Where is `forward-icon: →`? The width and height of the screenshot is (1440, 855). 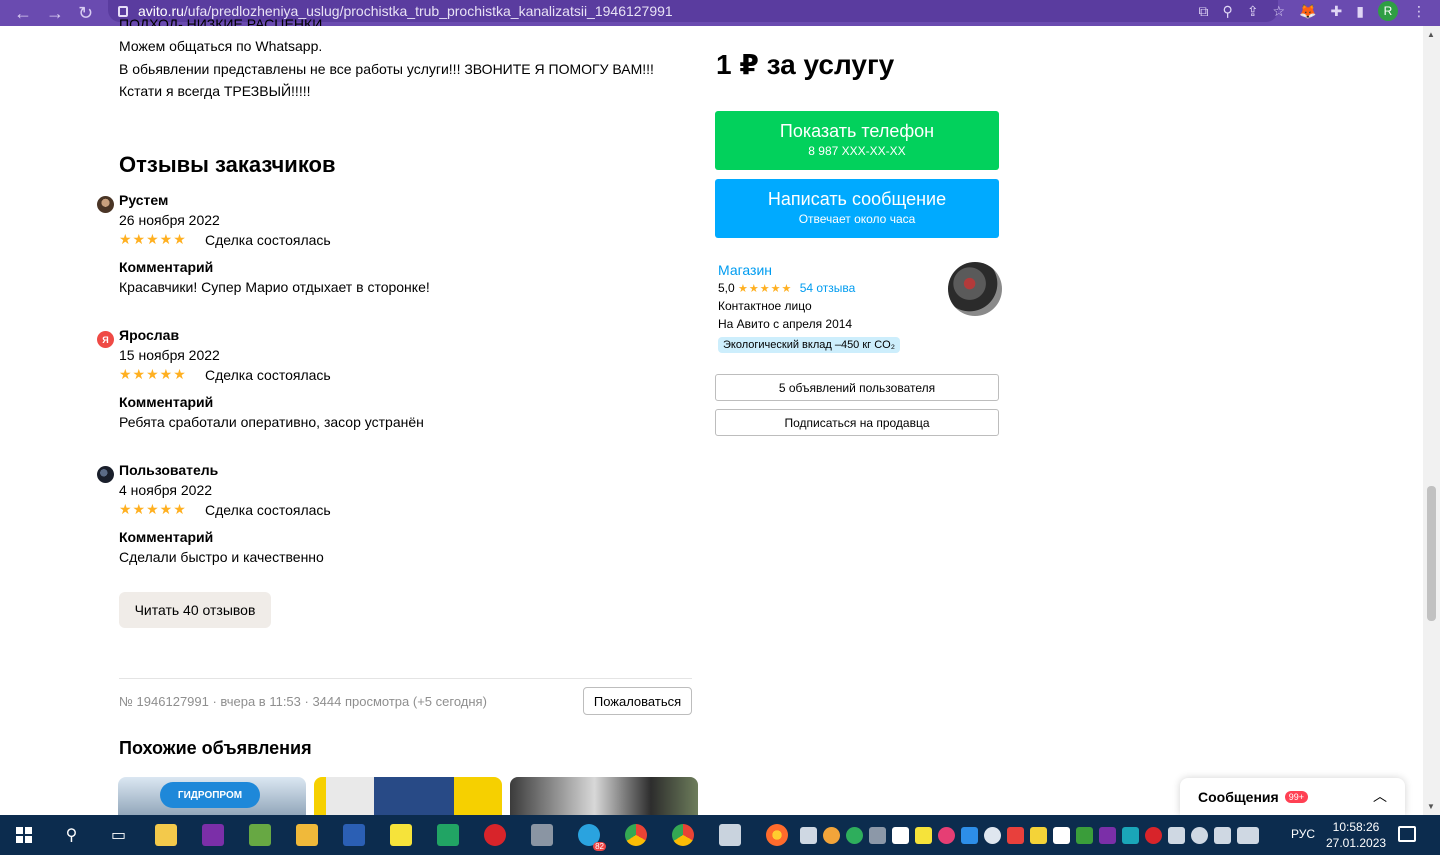 forward-icon: → is located at coordinates (55, 13).